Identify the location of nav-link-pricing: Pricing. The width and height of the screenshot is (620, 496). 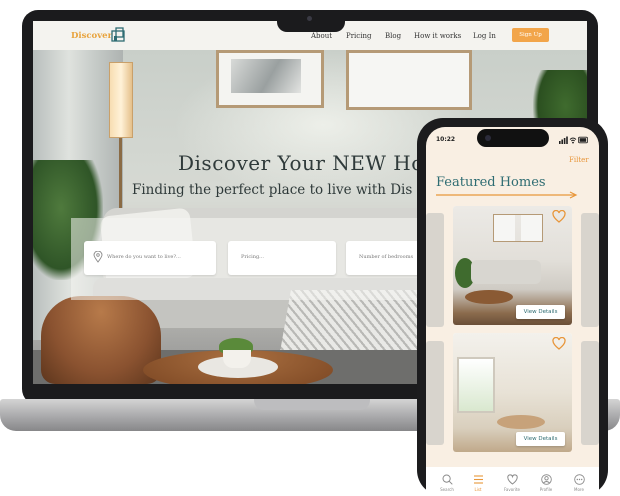
(358, 36).